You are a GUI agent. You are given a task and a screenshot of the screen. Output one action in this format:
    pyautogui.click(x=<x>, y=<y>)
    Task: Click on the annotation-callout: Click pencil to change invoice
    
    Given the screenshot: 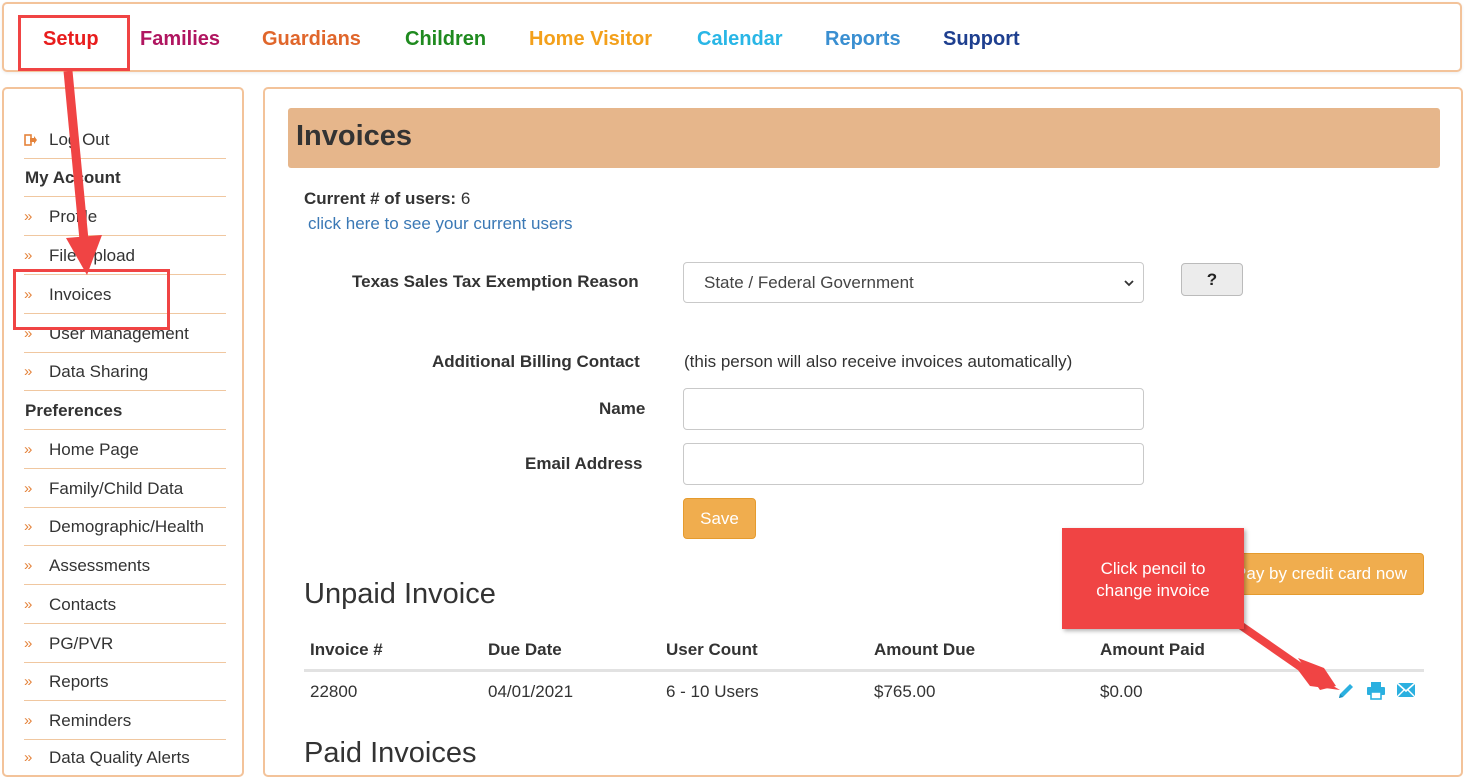 What is the action you would take?
    pyautogui.click(x=1153, y=578)
    